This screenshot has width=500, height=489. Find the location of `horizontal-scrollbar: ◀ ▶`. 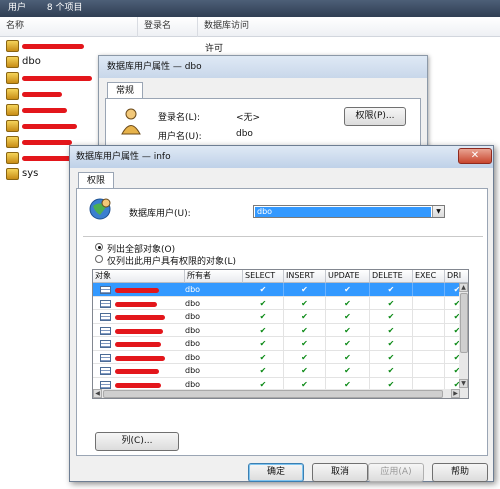

horizontal-scrollbar: ◀ ▶ is located at coordinates (280, 393).